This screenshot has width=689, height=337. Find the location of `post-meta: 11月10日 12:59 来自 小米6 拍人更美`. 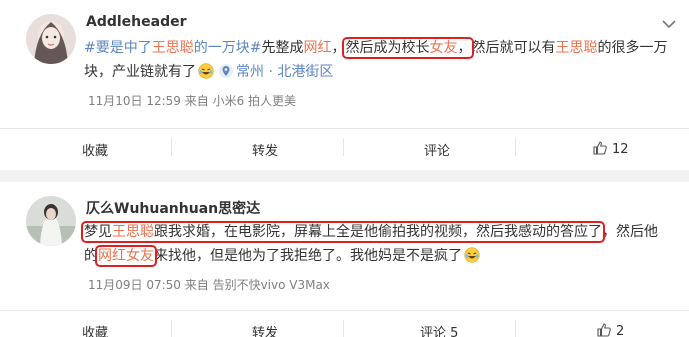

post-meta: 11月10日 12:59 来自 小米6 拍人更美 is located at coordinates (192, 101).